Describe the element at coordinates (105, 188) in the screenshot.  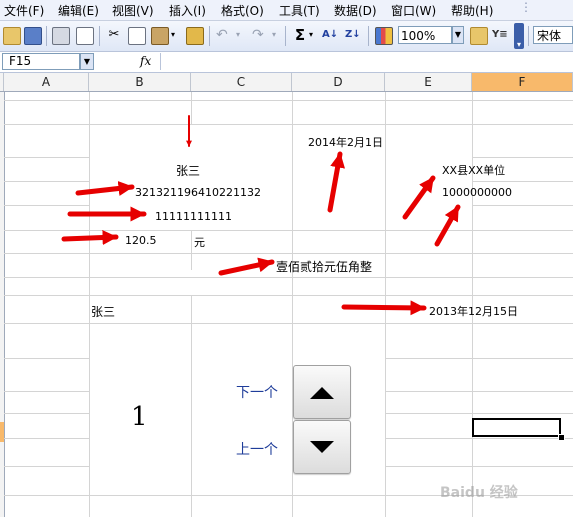
I see `arrow-to-id` at that location.